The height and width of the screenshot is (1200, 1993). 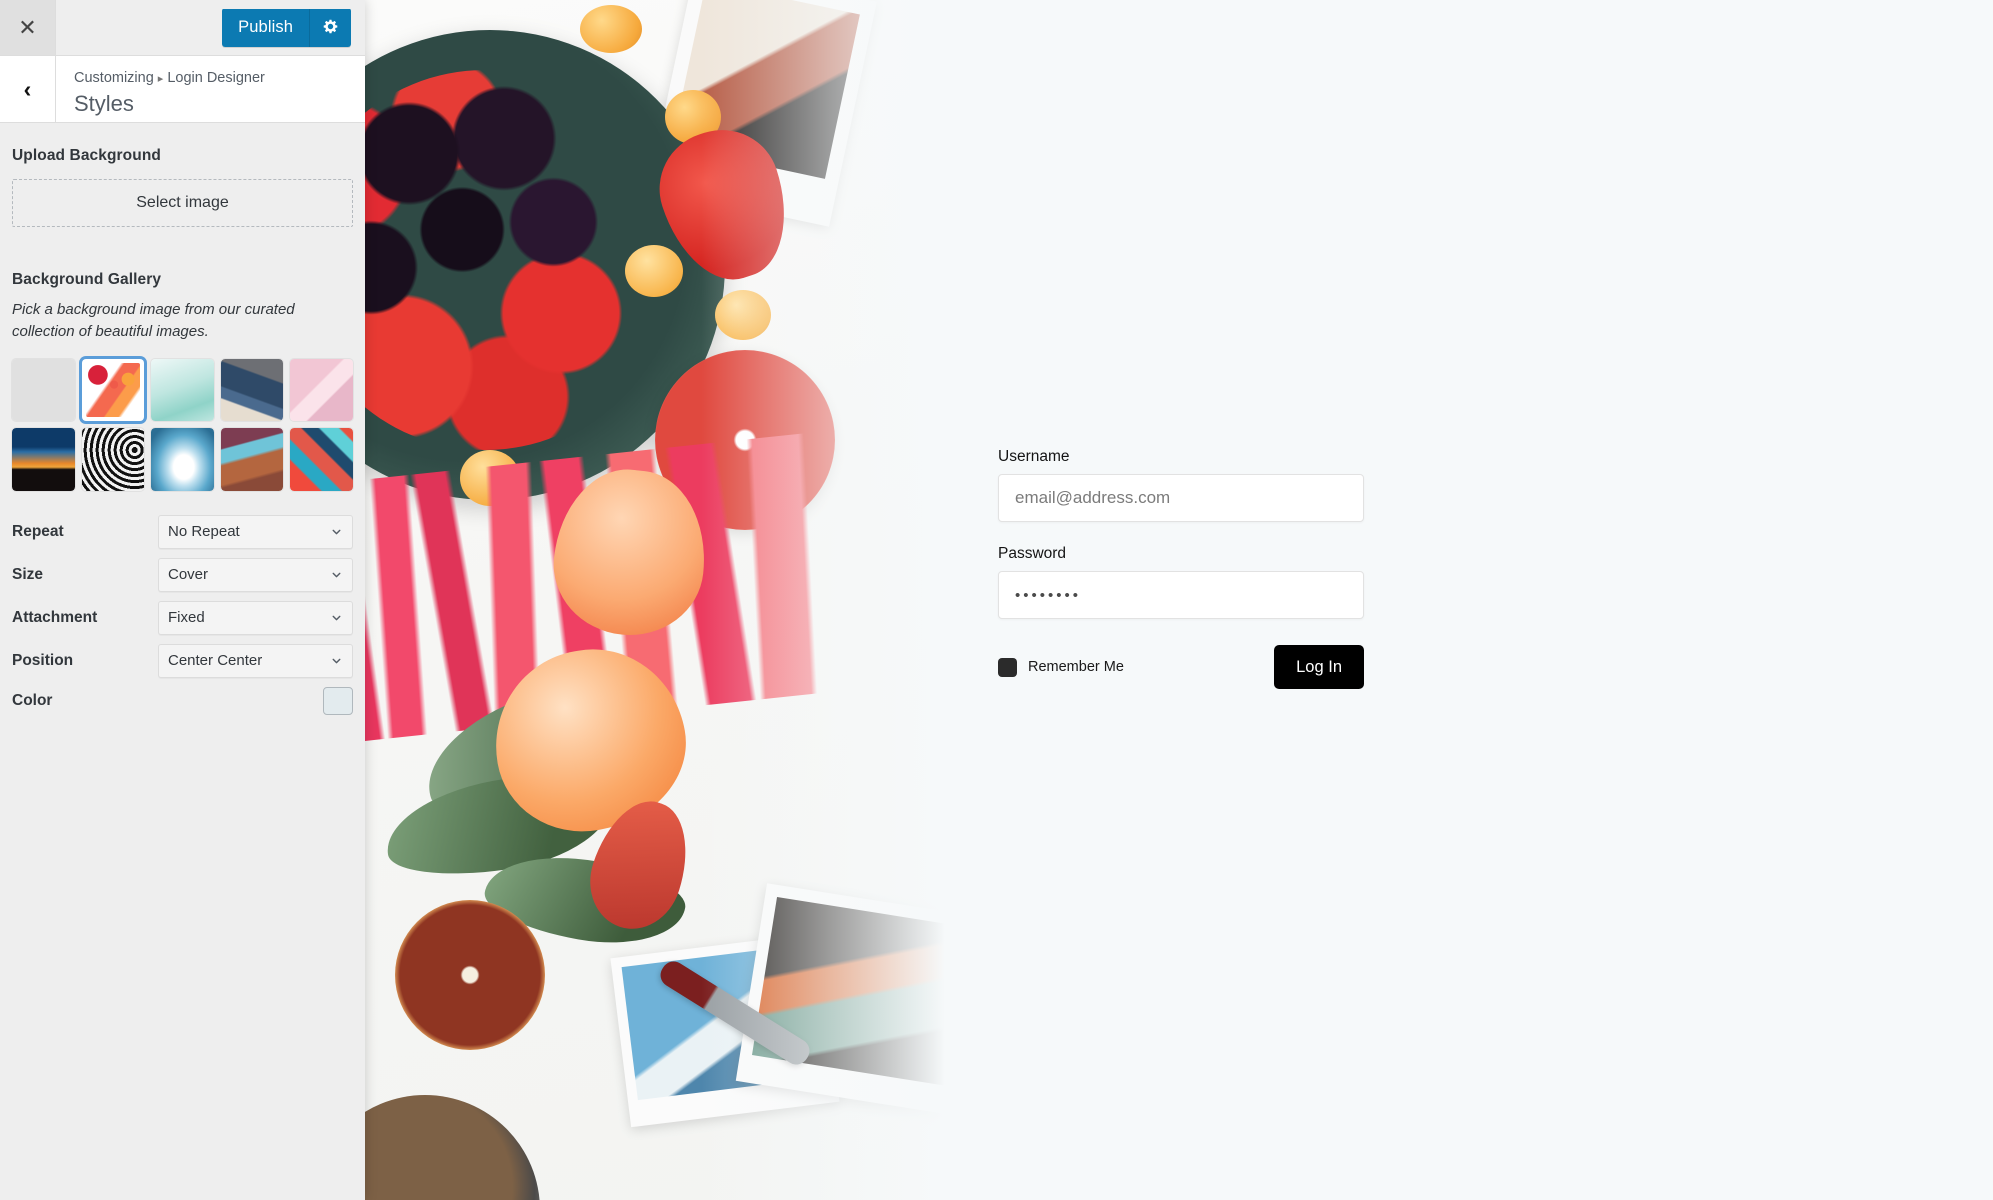 I want to click on username-field-group: Username, so click(x=1181, y=485).